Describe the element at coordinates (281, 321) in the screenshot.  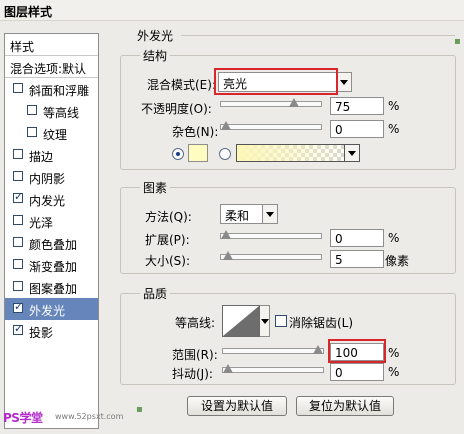
I see `anti-alias-checkbox` at that location.